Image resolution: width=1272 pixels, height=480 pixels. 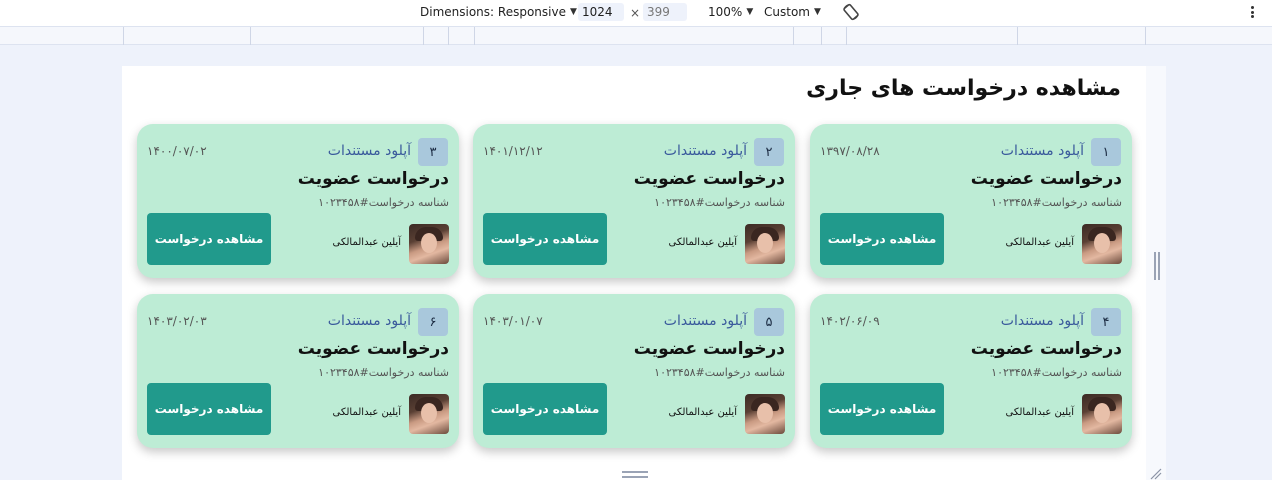 I want to click on request-number-badge: ۴, so click(x=1106, y=322).